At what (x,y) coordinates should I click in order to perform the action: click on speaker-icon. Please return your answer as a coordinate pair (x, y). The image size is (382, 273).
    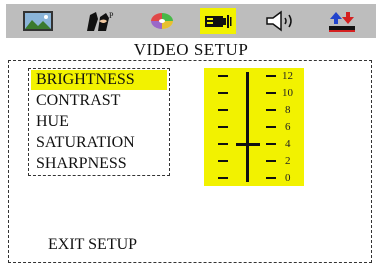
    Looking at the image, I should click on (279, 21).